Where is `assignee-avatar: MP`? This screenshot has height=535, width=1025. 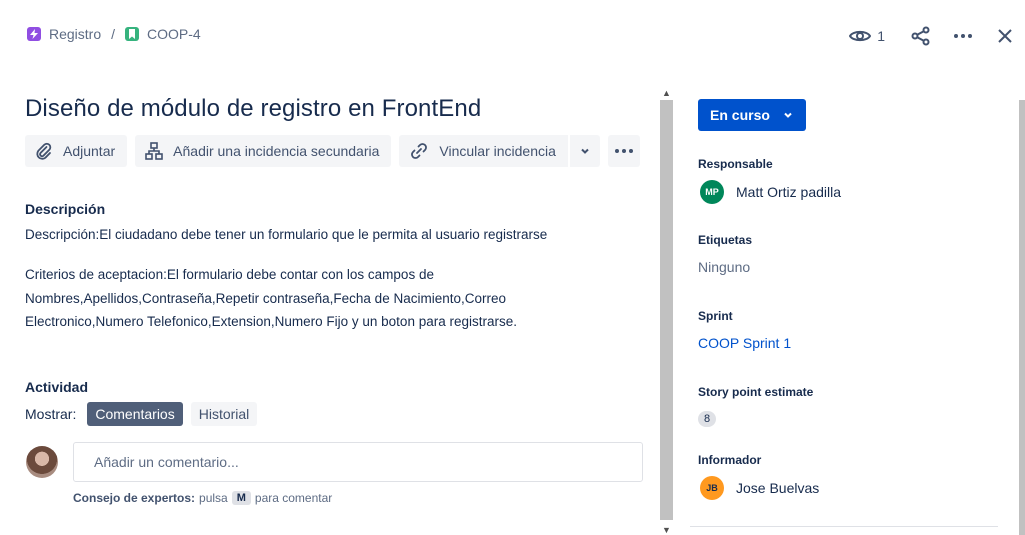 assignee-avatar: MP is located at coordinates (712, 192).